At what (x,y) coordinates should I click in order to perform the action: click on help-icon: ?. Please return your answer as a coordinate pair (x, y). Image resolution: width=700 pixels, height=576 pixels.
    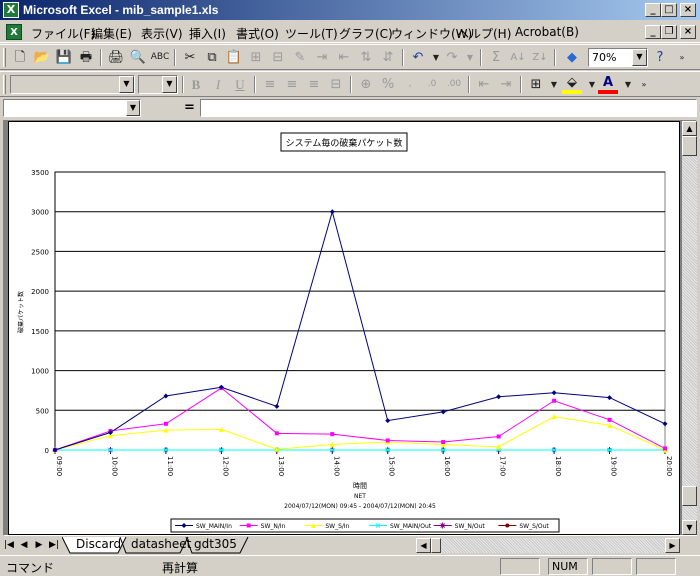
    Looking at the image, I should click on (660, 57).